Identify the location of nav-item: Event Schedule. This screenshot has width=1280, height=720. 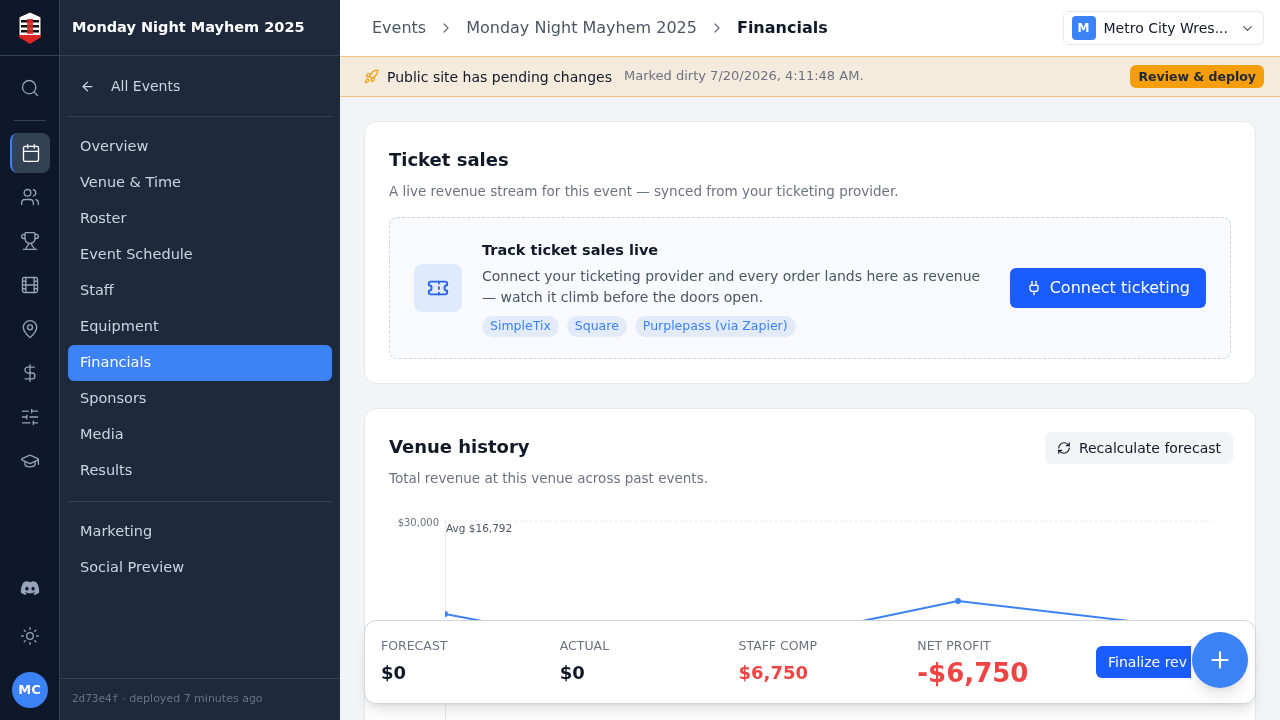
(200, 255).